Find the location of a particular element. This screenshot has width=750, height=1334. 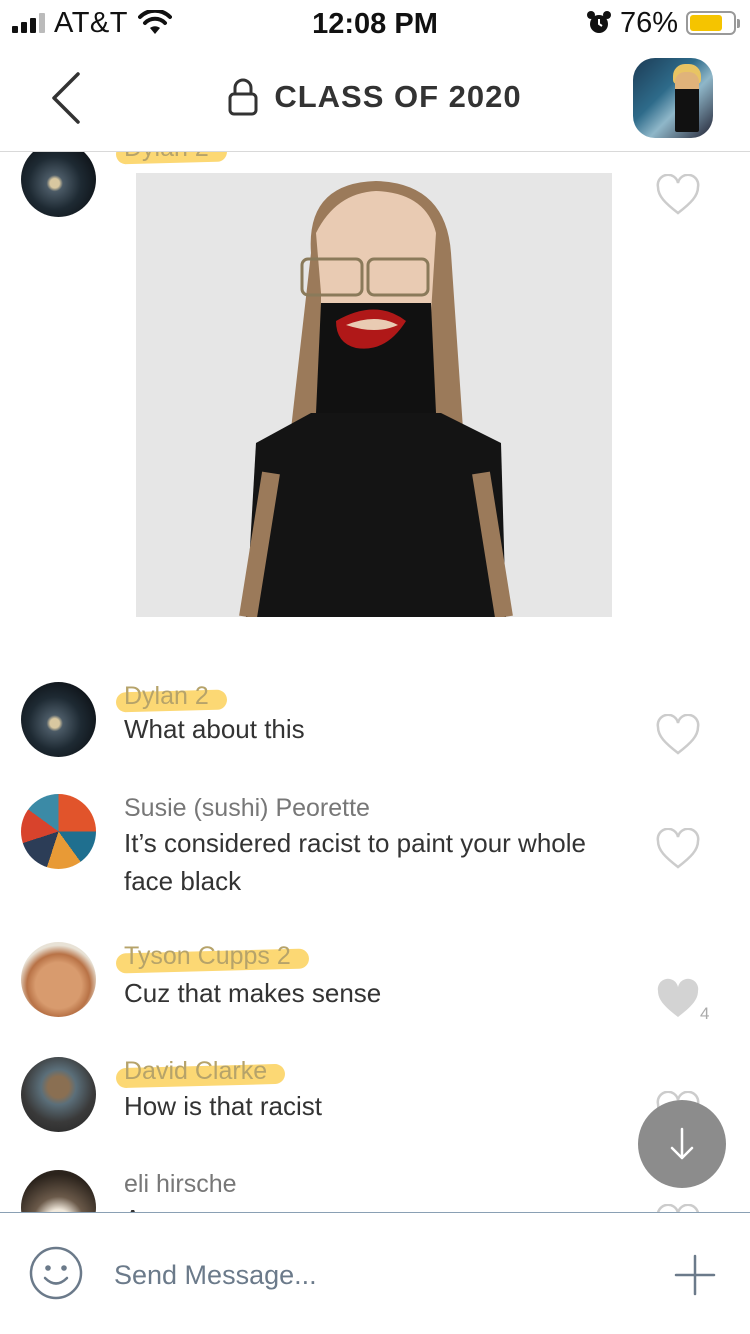

arrow-down-icon is located at coordinates (682, 1143).